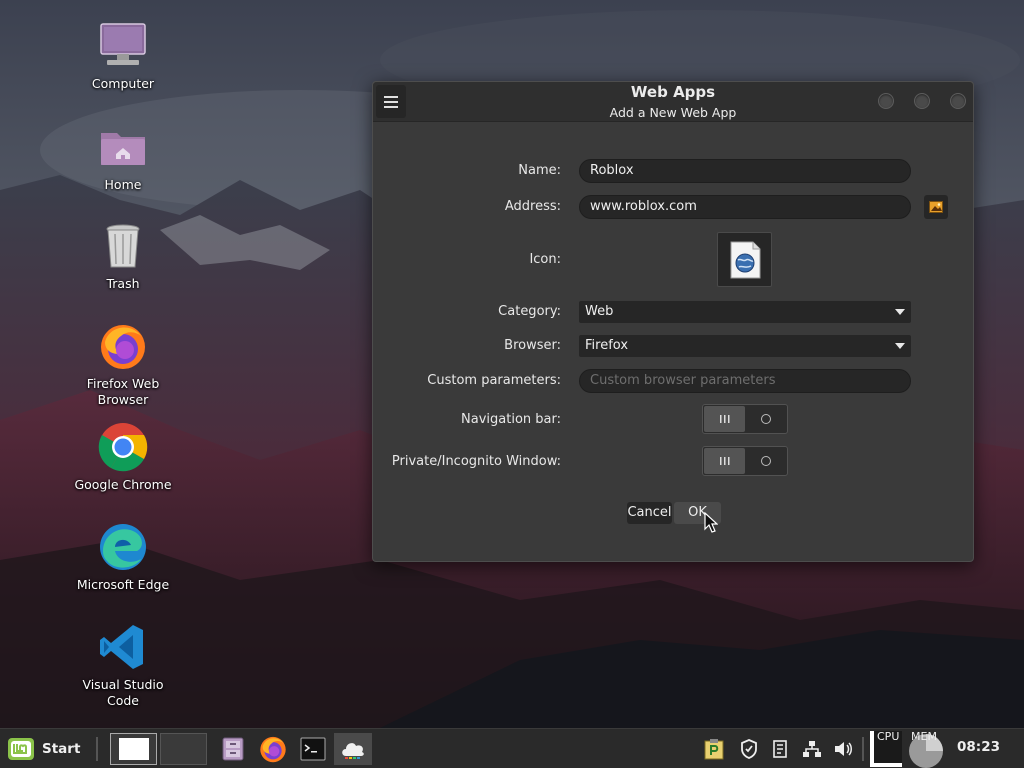  I want to click on tray-notes-button, so click(780, 749).